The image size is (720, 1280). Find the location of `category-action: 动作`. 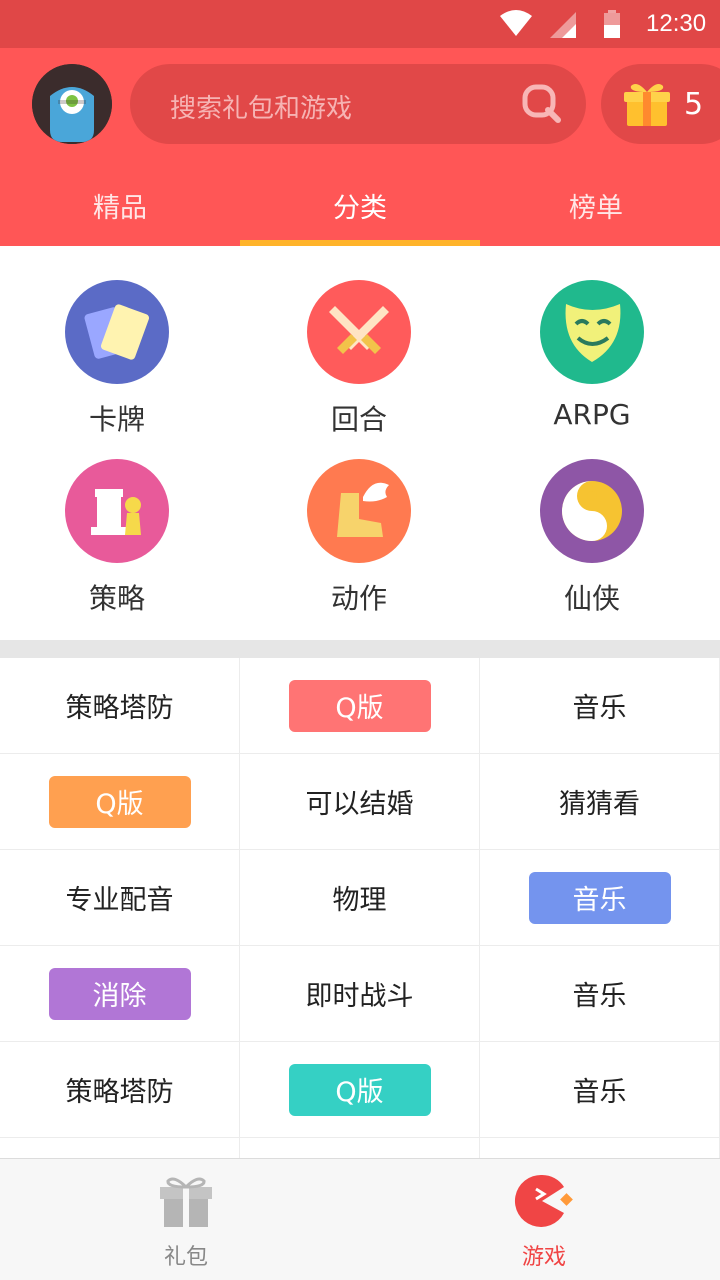

category-action: 动作 is located at coordinates (359, 538).